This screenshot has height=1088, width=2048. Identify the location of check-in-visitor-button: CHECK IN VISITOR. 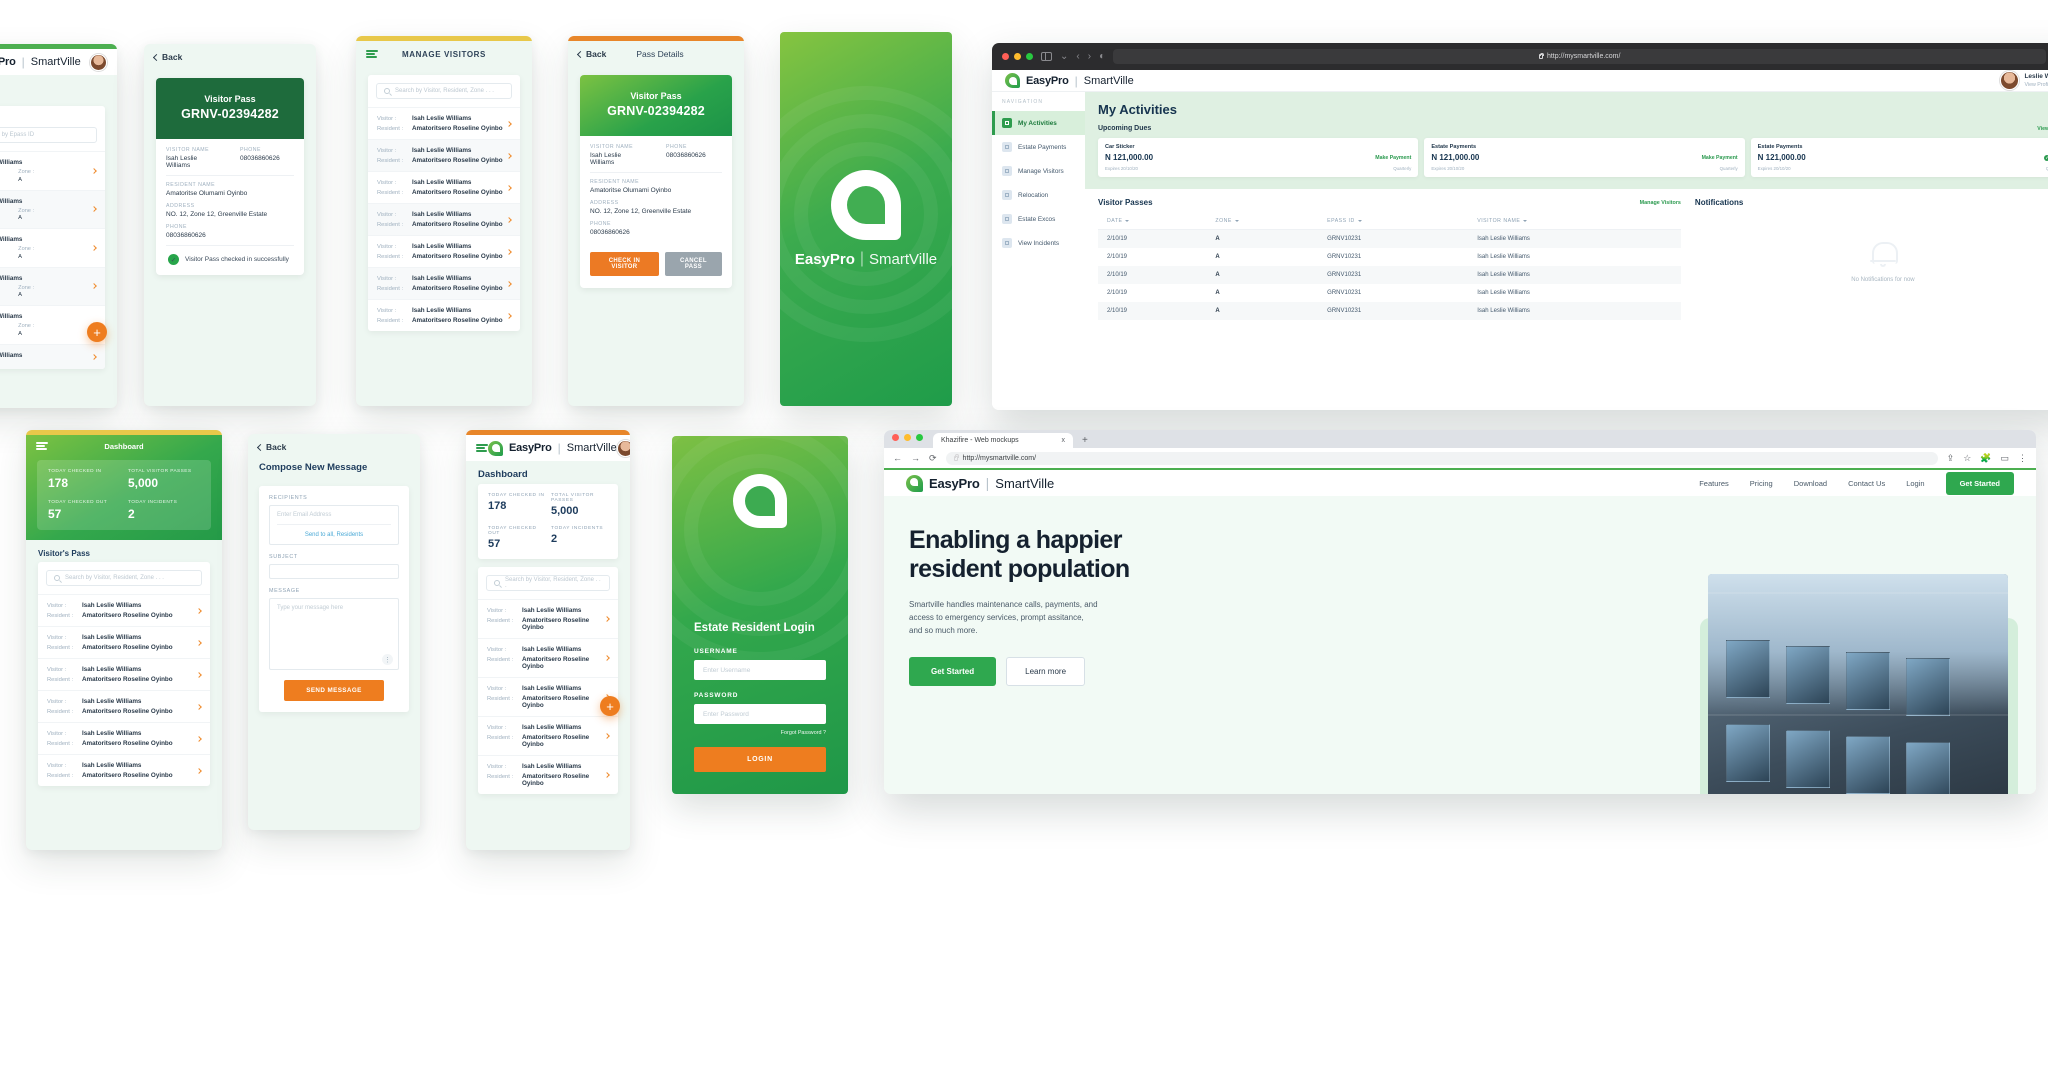
(624, 264).